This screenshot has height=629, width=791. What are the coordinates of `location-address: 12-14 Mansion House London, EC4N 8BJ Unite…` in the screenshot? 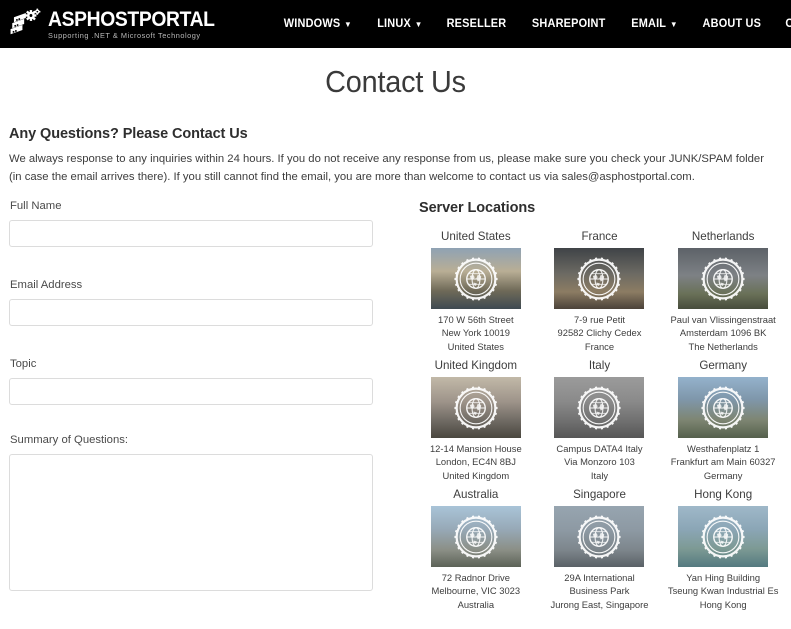 It's located at (476, 462).